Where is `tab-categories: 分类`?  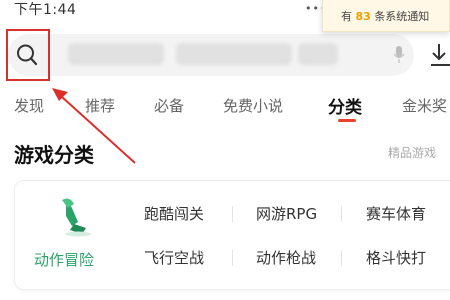 tab-categories: 分类 is located at coordinates (345, 105).